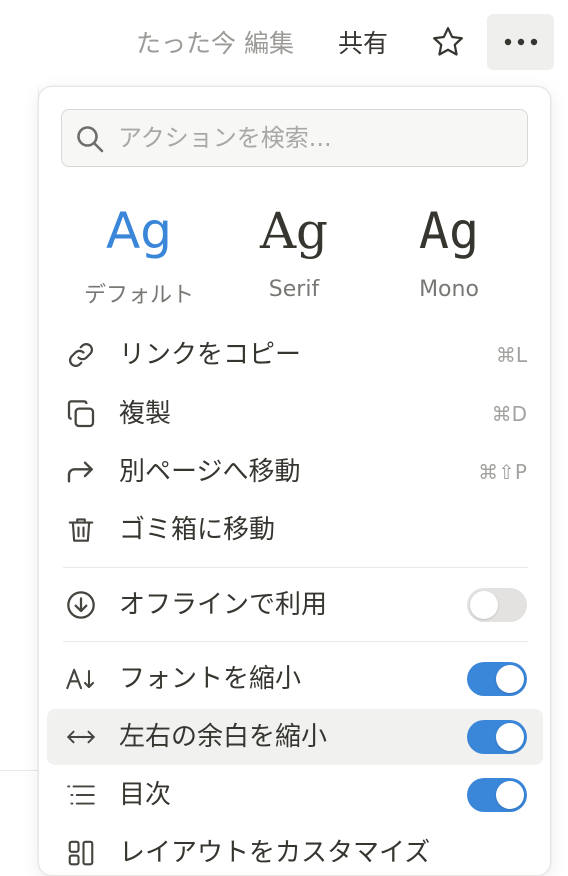  What do you see at coordinates (215, 43) in the screenshot?
I see `last-edited-text: たった今 編集` at bounding box center [215, 43].